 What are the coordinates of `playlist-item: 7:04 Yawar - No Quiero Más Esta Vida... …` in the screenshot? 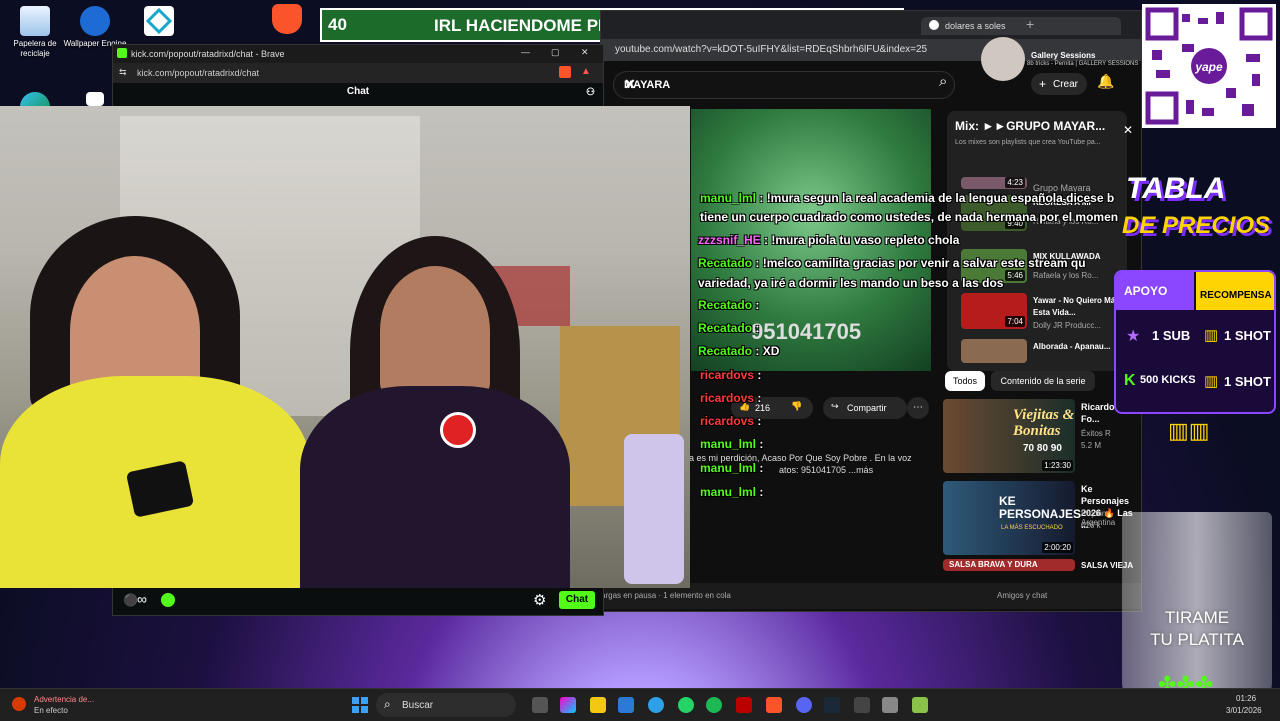 It's located at (1046, 313).